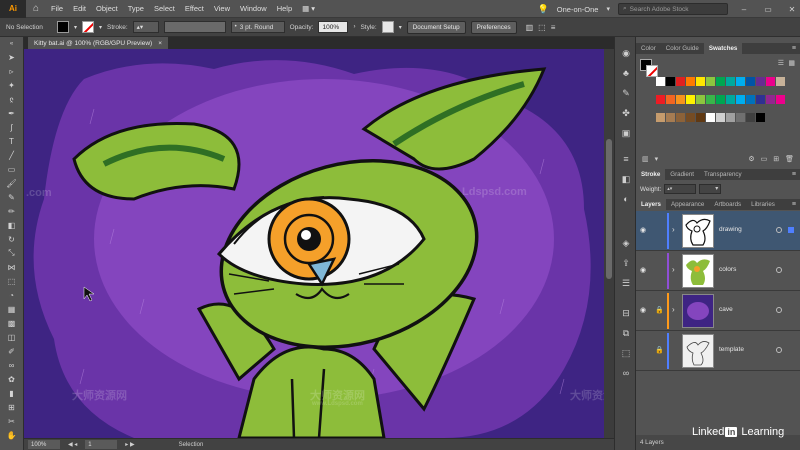 The width and height of the screenshot is (800, 450). What do you see at coordinates (727, 204) in the screenshot?
I see `tab-artboards: Artboards` at bounding box center [727, 204].